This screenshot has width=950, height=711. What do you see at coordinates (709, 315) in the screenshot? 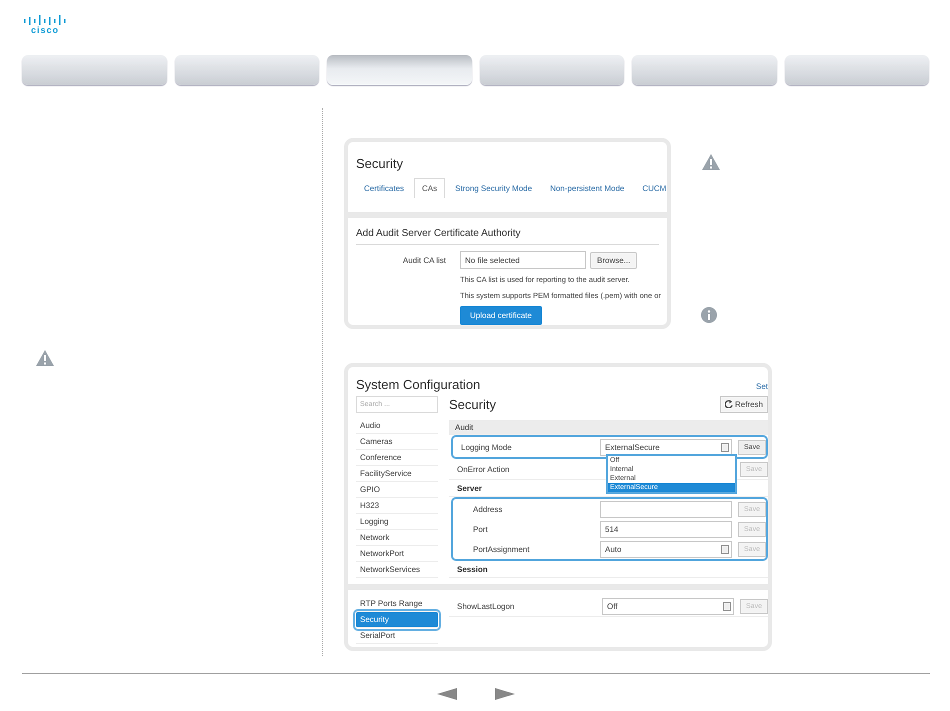
I see `info-icon` at bounding box center [709, 315].